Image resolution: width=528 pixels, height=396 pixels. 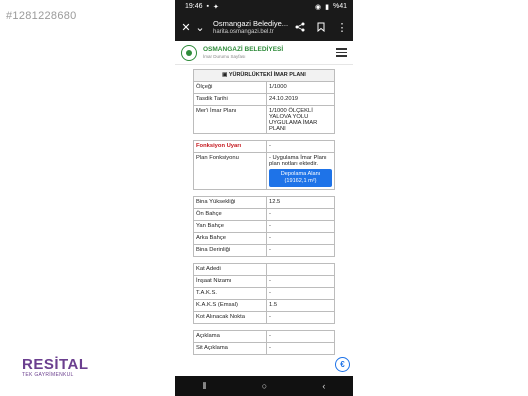 I want to click on menu-icon, so click(x=341, y=52).